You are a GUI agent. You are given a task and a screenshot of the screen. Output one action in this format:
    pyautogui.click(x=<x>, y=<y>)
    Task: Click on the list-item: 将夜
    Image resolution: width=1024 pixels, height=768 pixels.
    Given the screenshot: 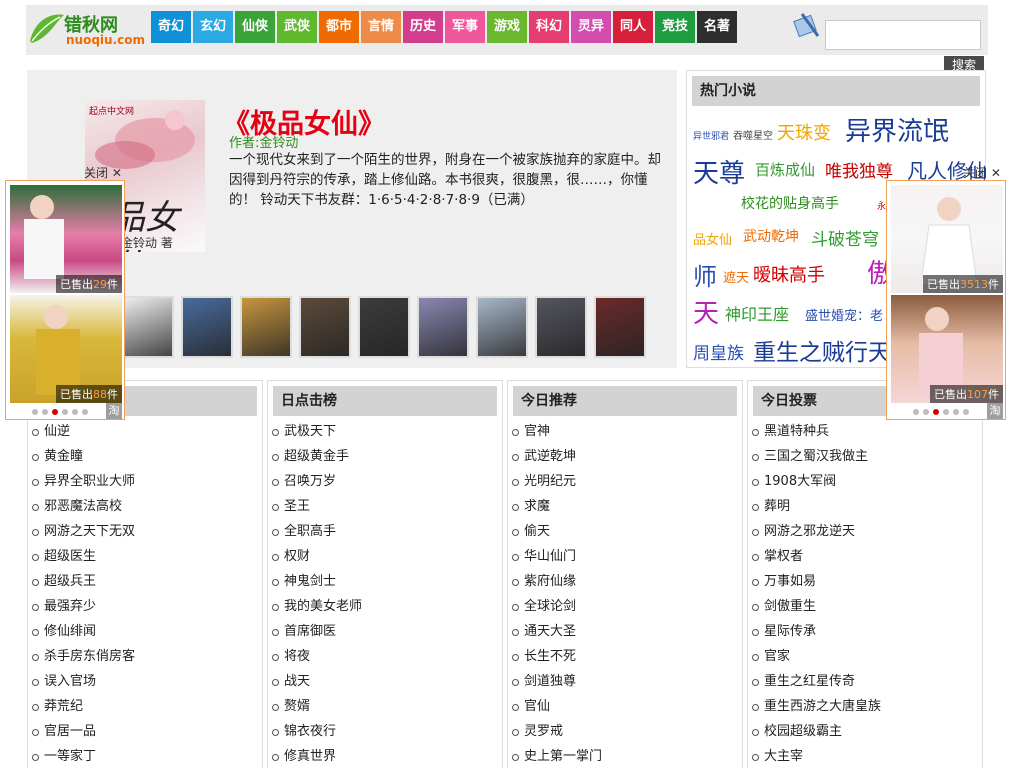 What is the action you would take?
    pyautogui.click(x=317, y=656)
    